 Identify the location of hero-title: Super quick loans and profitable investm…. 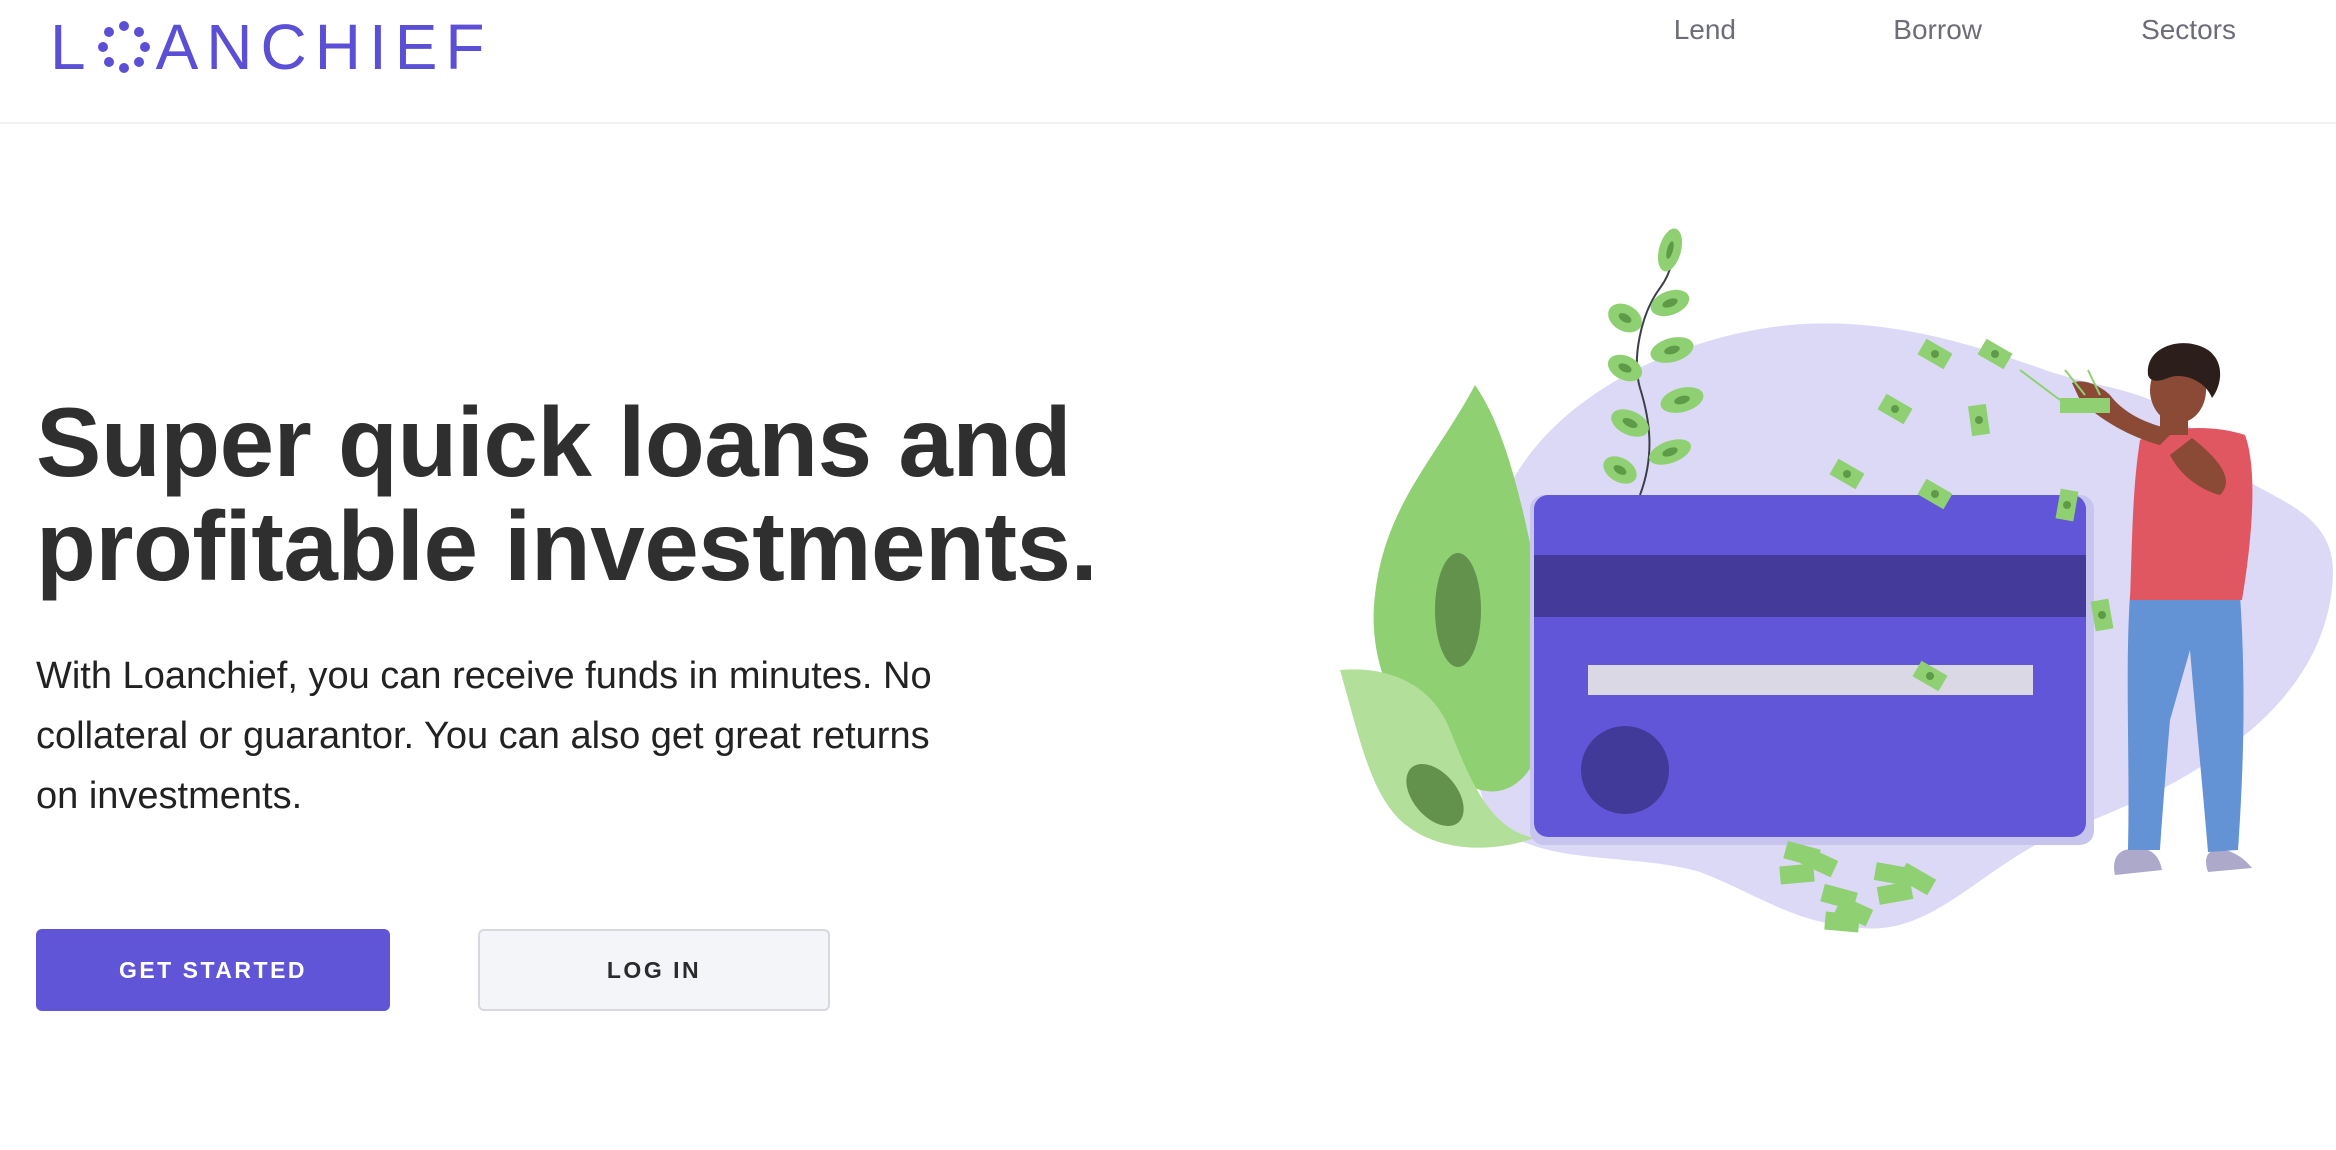
(567, 494).